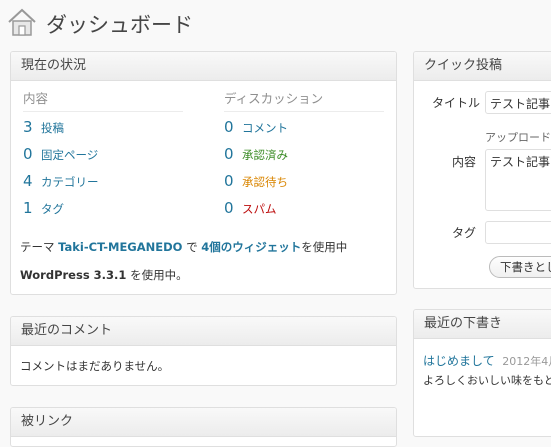 The height and width of the screenshot is (447, 551). I want to click on quick-press-title: クイック投稿, so click(482, 66).